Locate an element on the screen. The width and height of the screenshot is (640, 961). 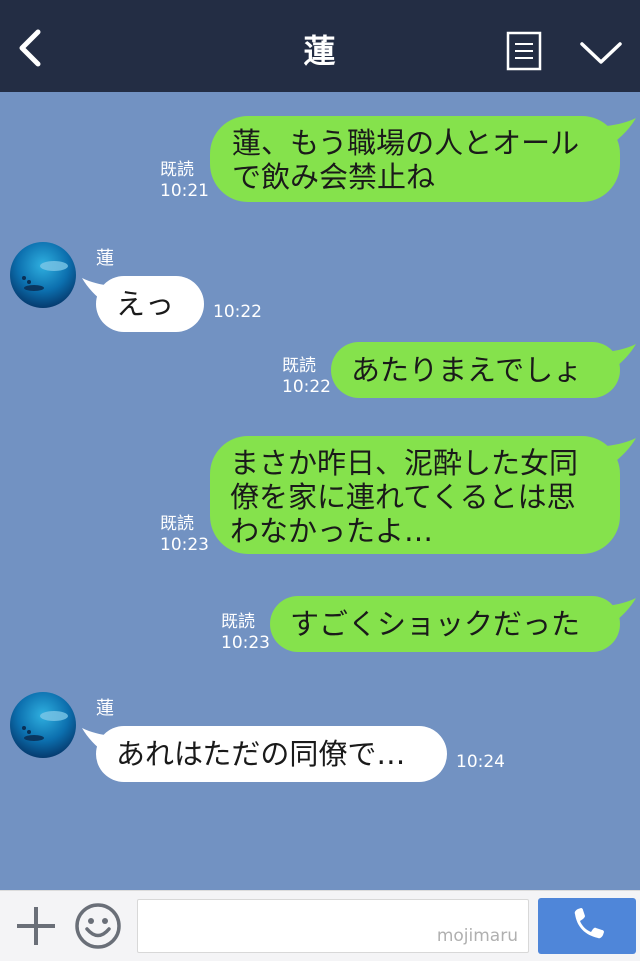
message-bubble-outgoing: 蓮、もう職場の人とオール で飲み会禁止ね is located at coordinates (415, 159).